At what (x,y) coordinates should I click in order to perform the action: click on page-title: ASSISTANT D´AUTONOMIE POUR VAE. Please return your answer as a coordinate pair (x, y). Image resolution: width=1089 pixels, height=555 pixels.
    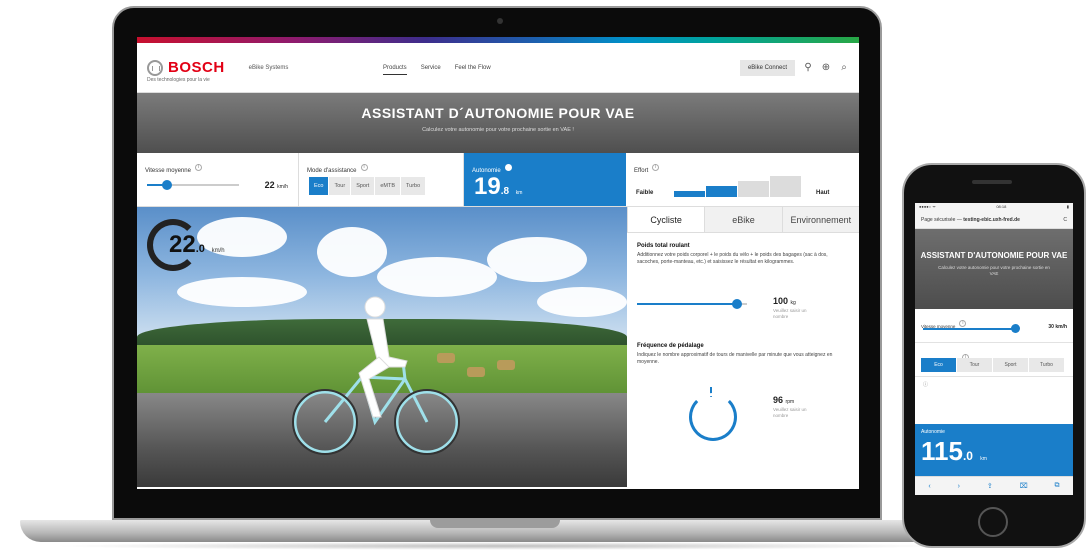
    Looking at the image, I should click on (498, 113).